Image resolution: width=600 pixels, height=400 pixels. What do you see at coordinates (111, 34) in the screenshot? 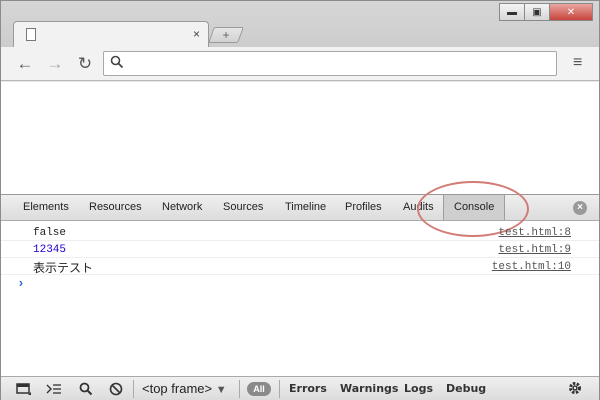
I see `browser-tab: ×` at bounding box center [111, 34].